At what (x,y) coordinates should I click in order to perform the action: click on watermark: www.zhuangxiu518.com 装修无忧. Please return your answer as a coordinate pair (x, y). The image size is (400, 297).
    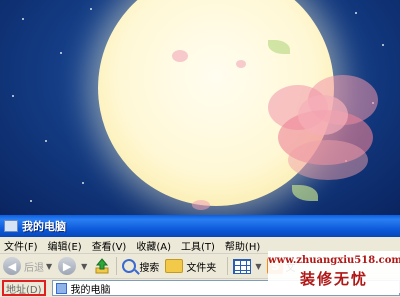
    Looking at the image, I should click on (334, 272).